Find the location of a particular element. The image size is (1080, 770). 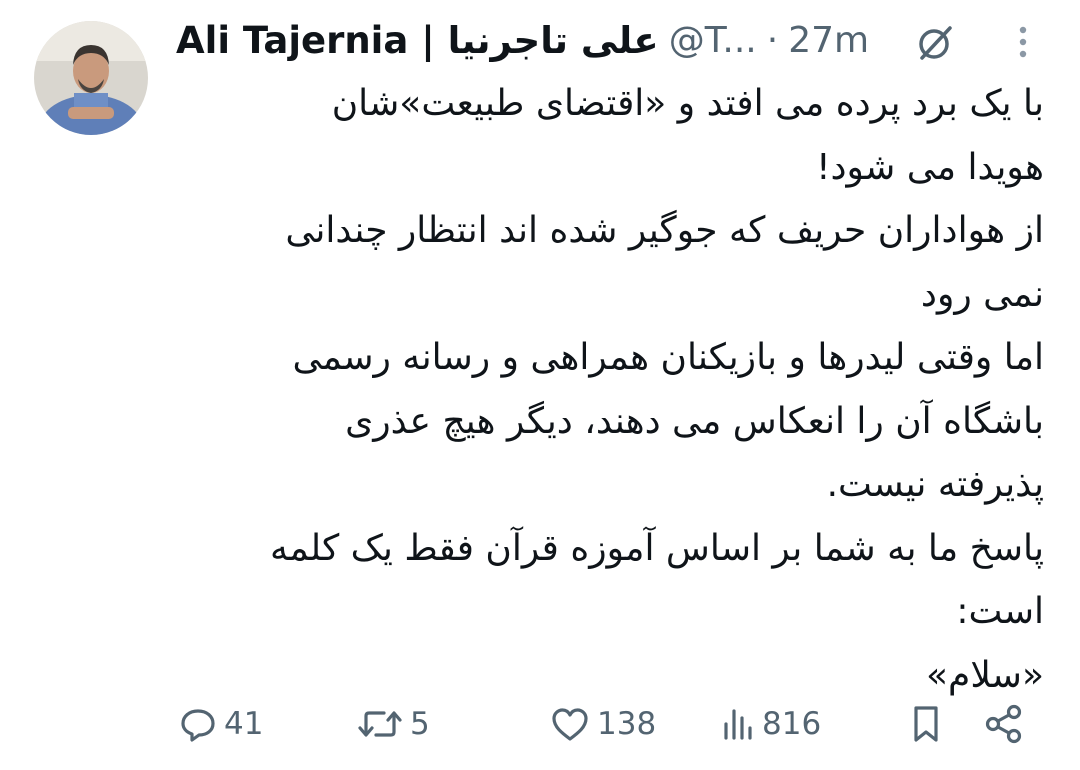

retweet-count: 5 is located at coordinates (420, 724).